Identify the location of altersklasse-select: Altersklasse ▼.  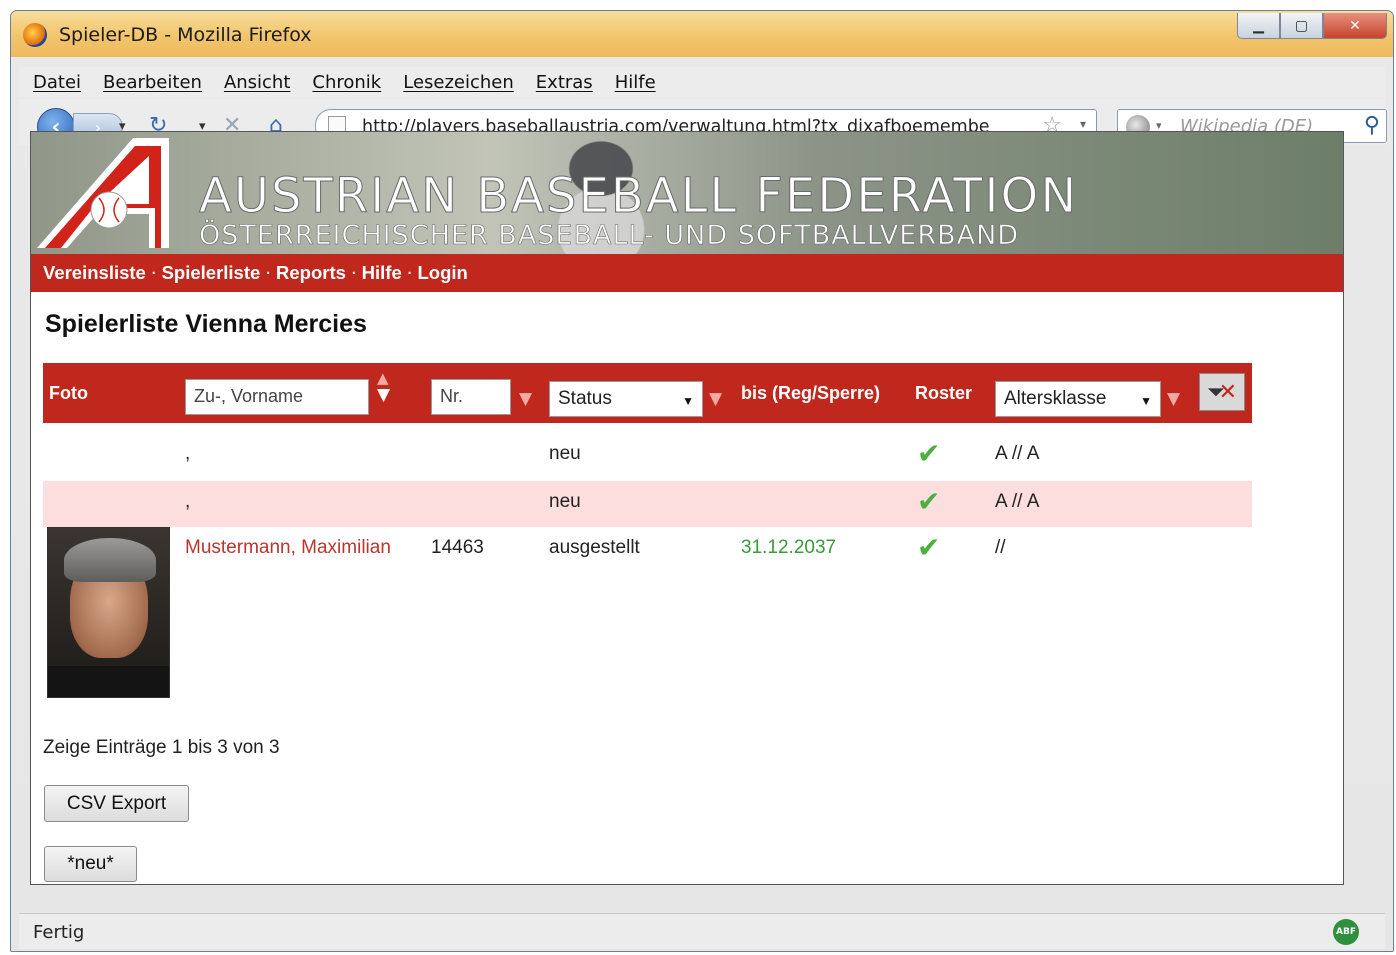
(1078, 399).